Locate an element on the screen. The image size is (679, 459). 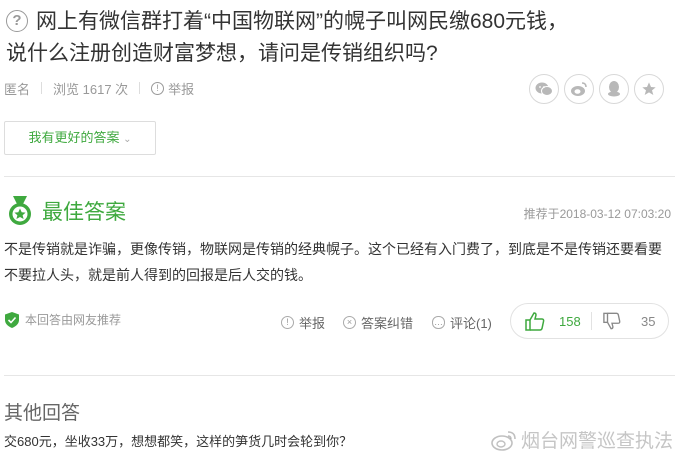
chevron-down-icon: ⌄ is located at coordinates (127, 139).